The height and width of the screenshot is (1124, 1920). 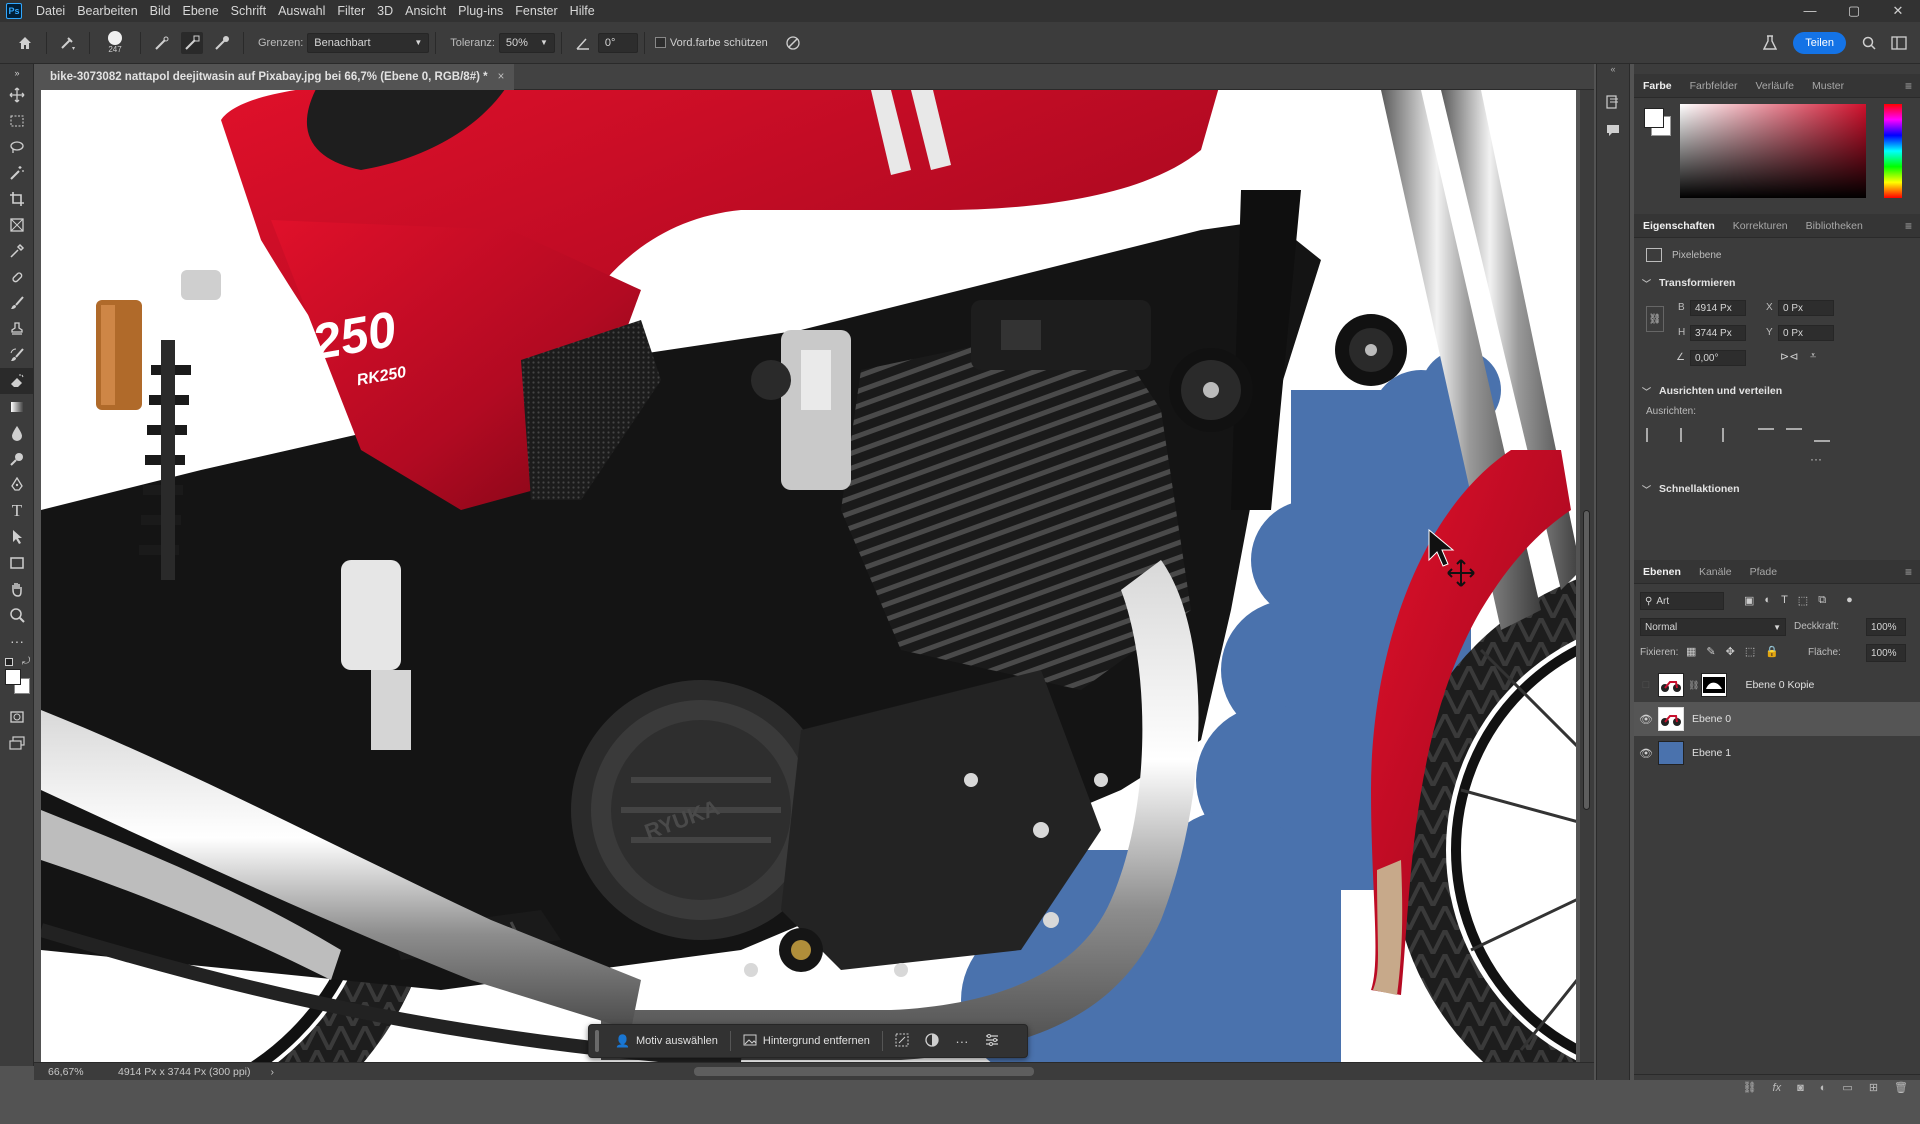 What do you see at coordinates (1750, 1087) in the screenshot?
I see `link-layers-icon: ⛓` at bounding box center [1750, 1087].